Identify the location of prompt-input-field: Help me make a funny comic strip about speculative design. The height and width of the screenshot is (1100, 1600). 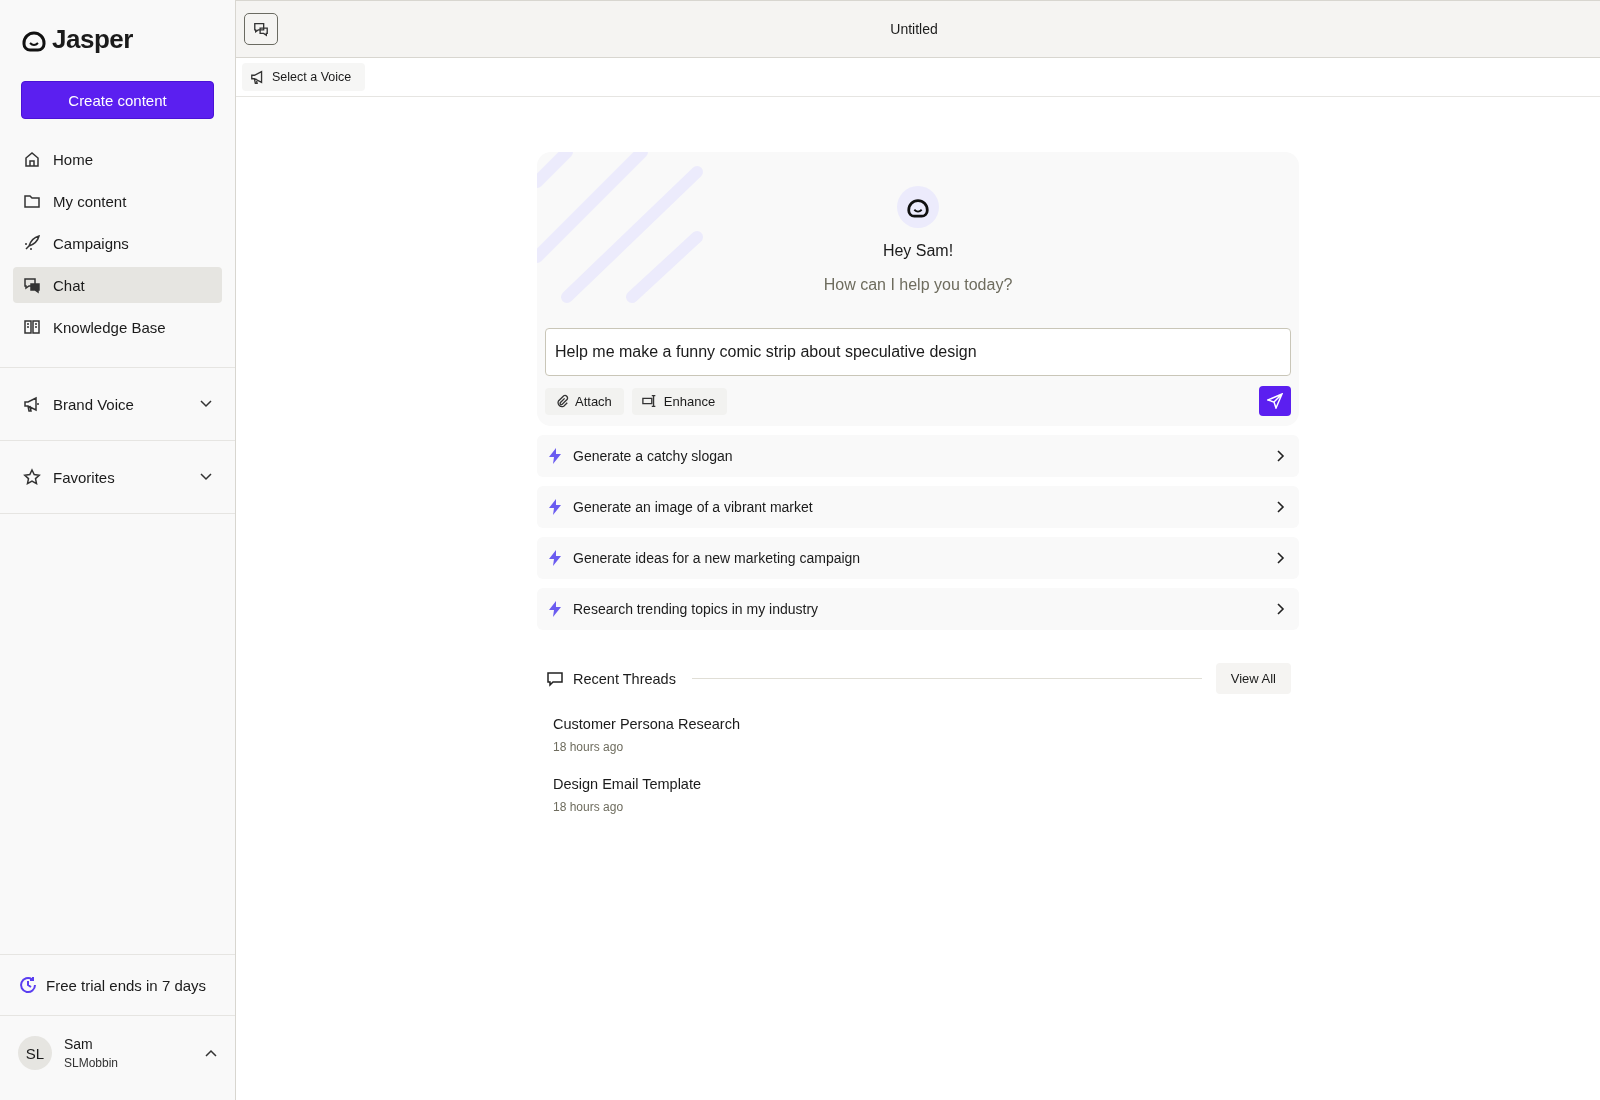
(918, 352).